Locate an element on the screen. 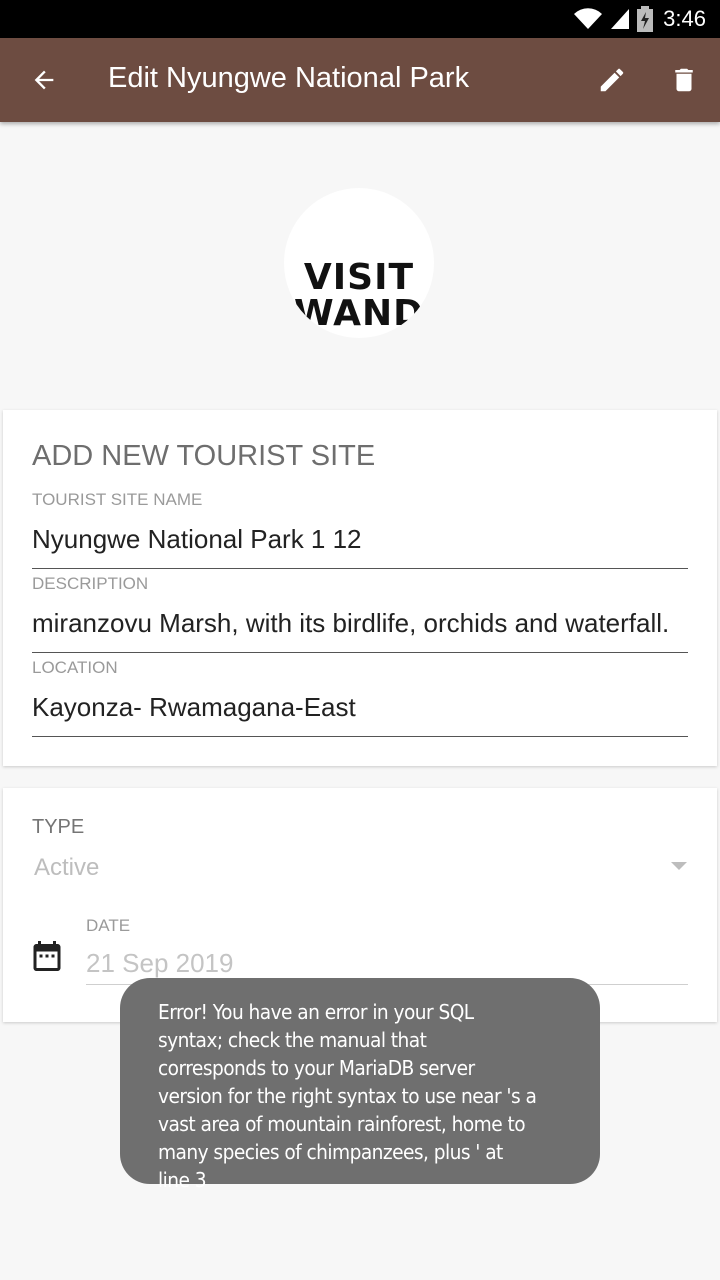  pencil-icon is located at coordinates (612, 80).